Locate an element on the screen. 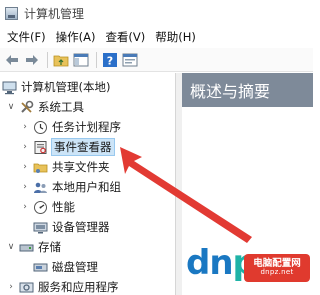  show-hide-tree-icon is located at coordinates (81, 60).